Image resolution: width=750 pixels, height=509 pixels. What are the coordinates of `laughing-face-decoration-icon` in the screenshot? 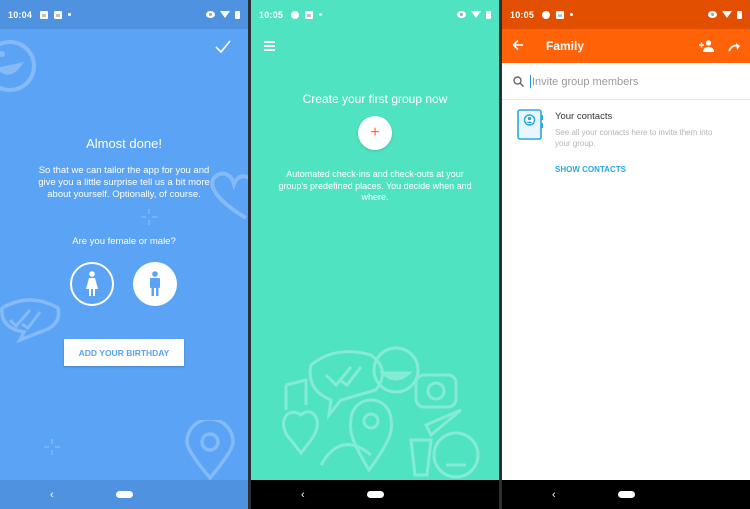 It's located at (18, 66).